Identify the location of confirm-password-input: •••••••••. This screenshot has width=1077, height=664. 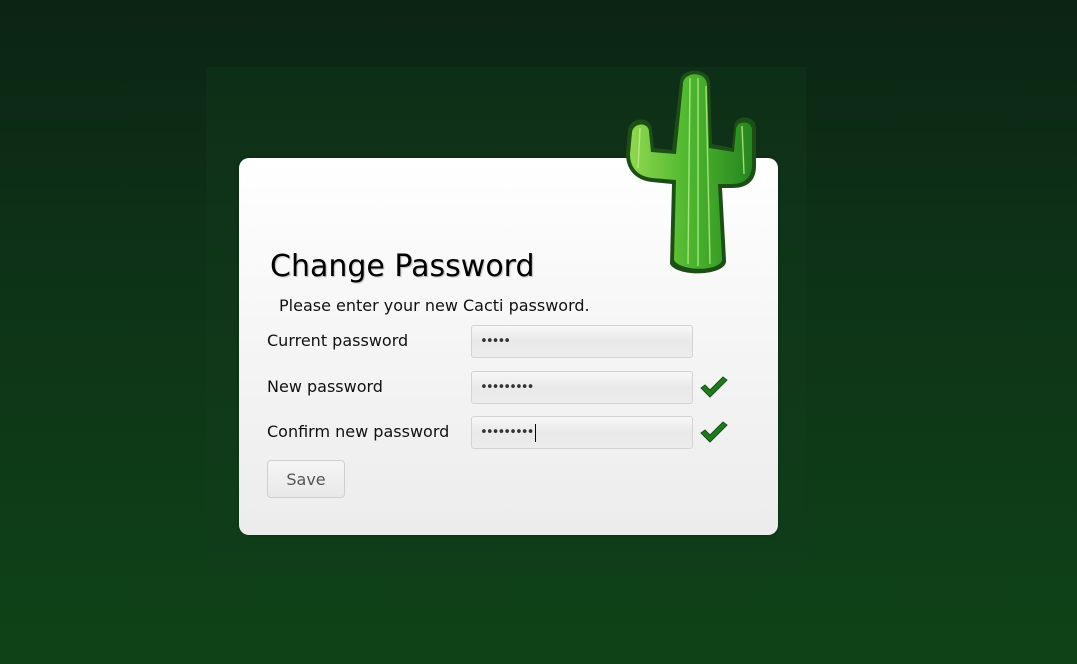
(582, 432).